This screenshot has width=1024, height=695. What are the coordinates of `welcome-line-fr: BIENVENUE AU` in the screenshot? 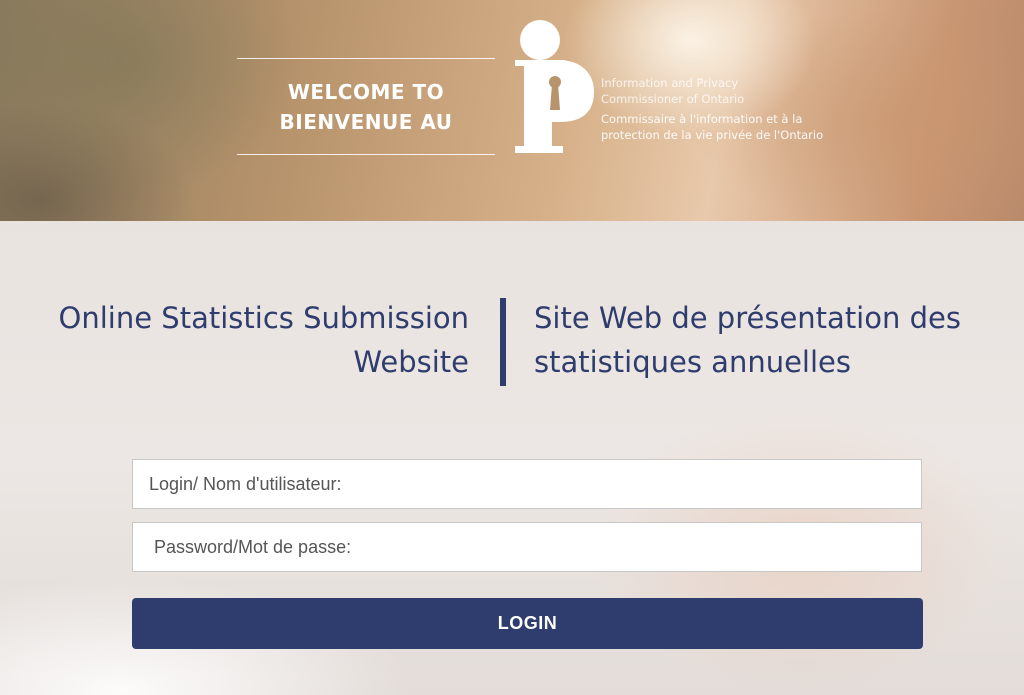 It's located at (366, 121).